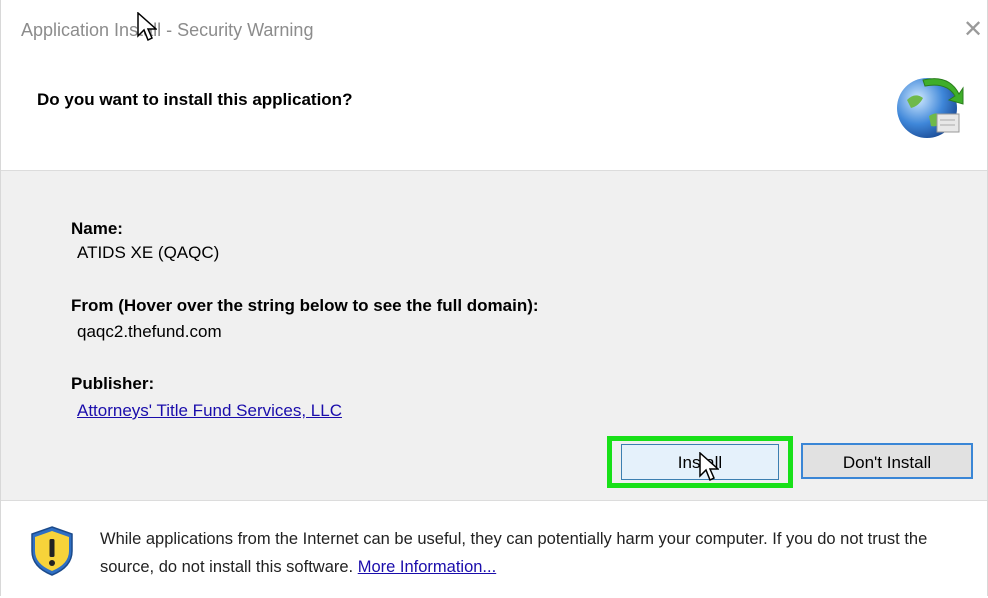  Describe the element at coordinates (209, 411) in the screenshot. I see `publisher-link: Attorneys' Title Fund Services, LLC` at that location.